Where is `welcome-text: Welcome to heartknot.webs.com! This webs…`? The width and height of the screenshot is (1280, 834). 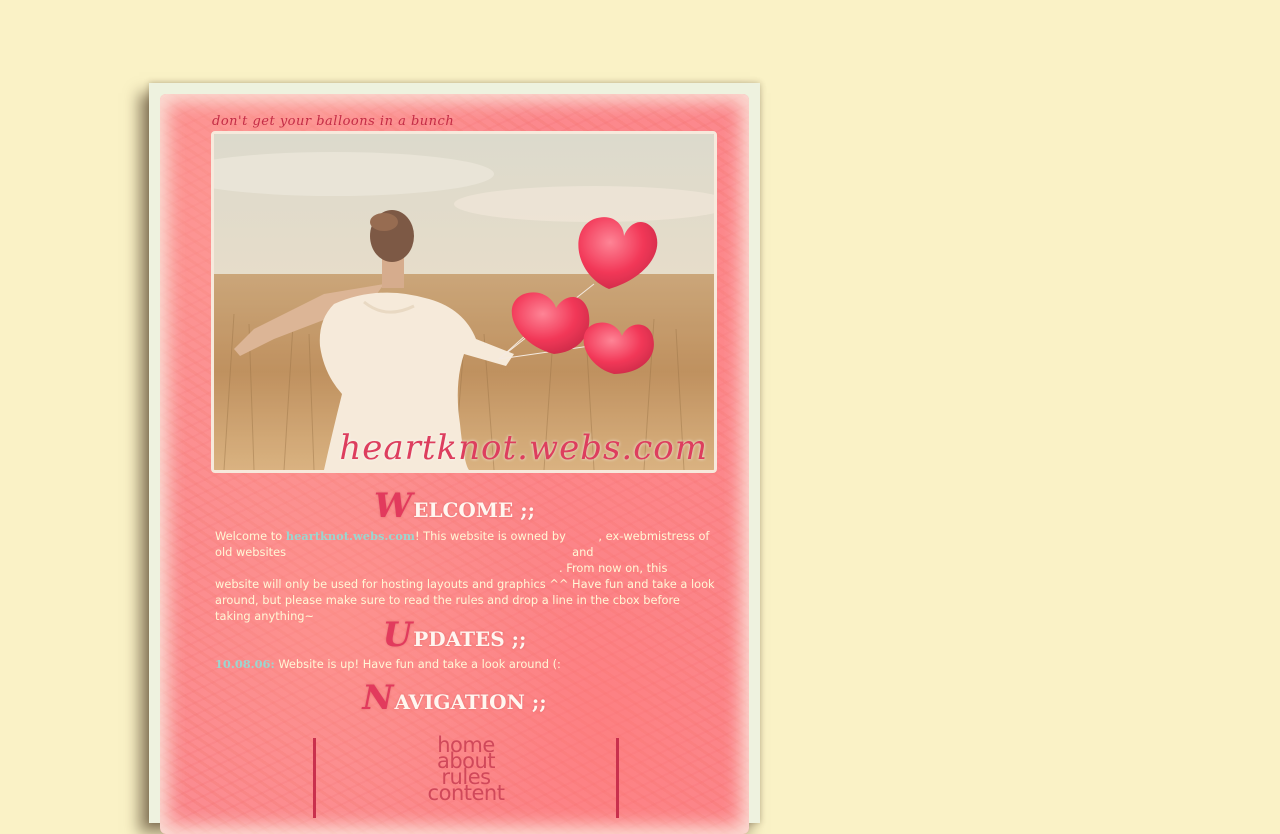 welcome-text: Welcome to heartknot.webs.com! This webs… is located at coordinates (465, 576).